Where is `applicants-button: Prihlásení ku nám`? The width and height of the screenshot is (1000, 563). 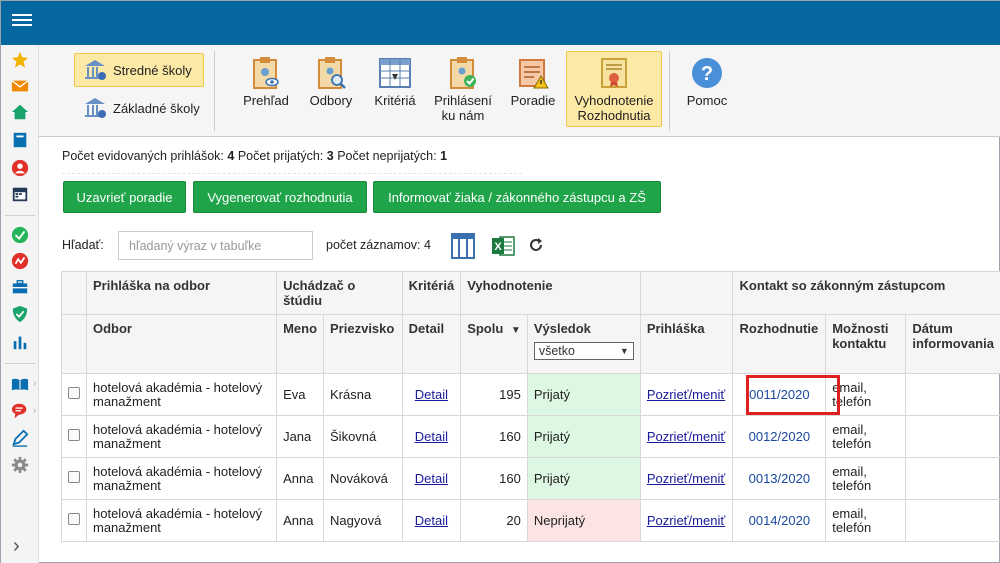 applicants-button: Prihlásení ku nám is located at coordinates (463, 89).